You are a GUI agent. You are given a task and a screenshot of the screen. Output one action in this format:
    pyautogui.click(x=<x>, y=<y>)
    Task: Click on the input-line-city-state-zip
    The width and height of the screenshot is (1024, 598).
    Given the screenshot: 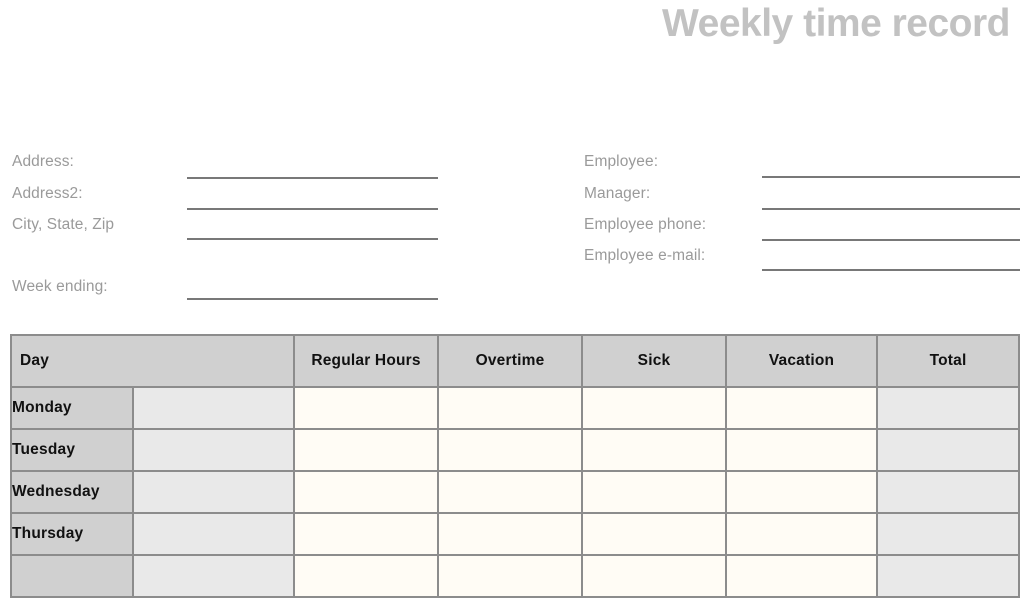 What is the action you would take?
    pyautogui.click(x=312, y=239)
    